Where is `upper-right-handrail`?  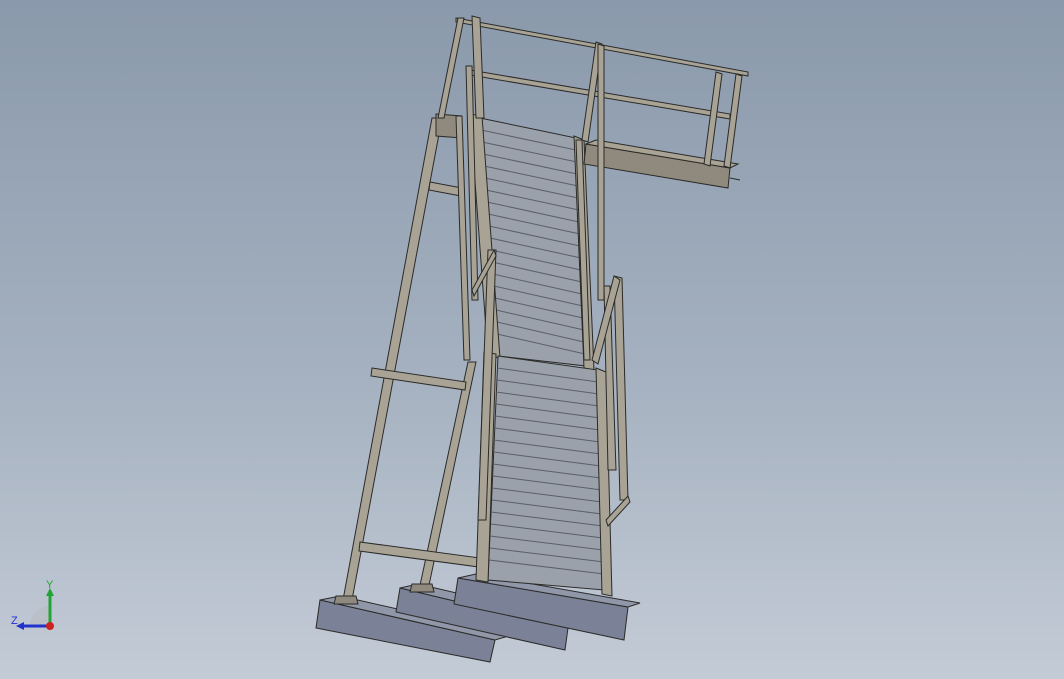 upper-right-handrail is located at coordinates (601, 172).